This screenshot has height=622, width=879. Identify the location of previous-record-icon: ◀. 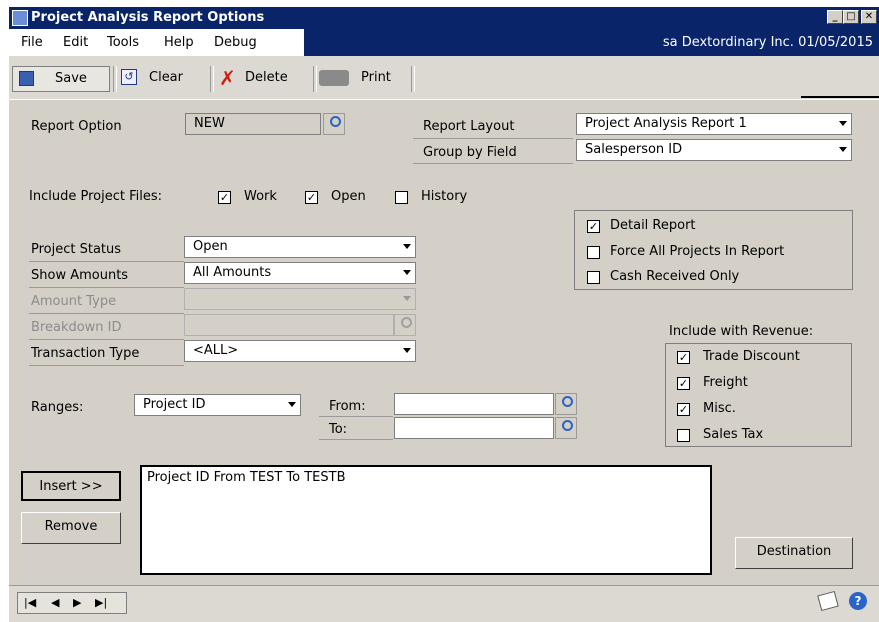
(55, 602).